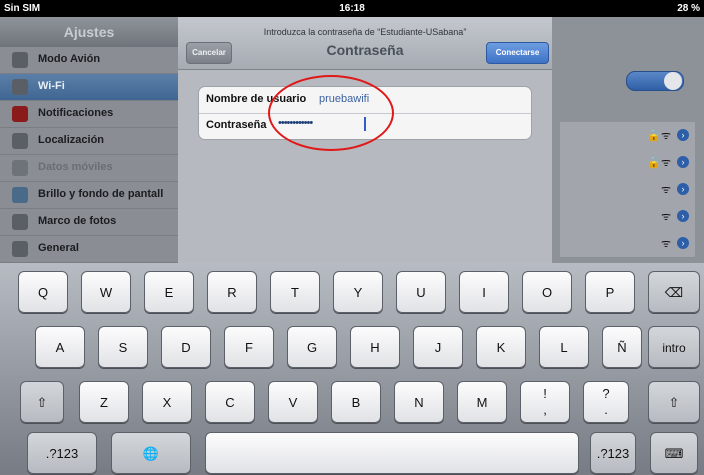 The width and height of the screenshot is (704, 475). What do you see at coordinates (186, 347) in the screenshot?
I see `key-d: D` at bounding box center [186, 347].